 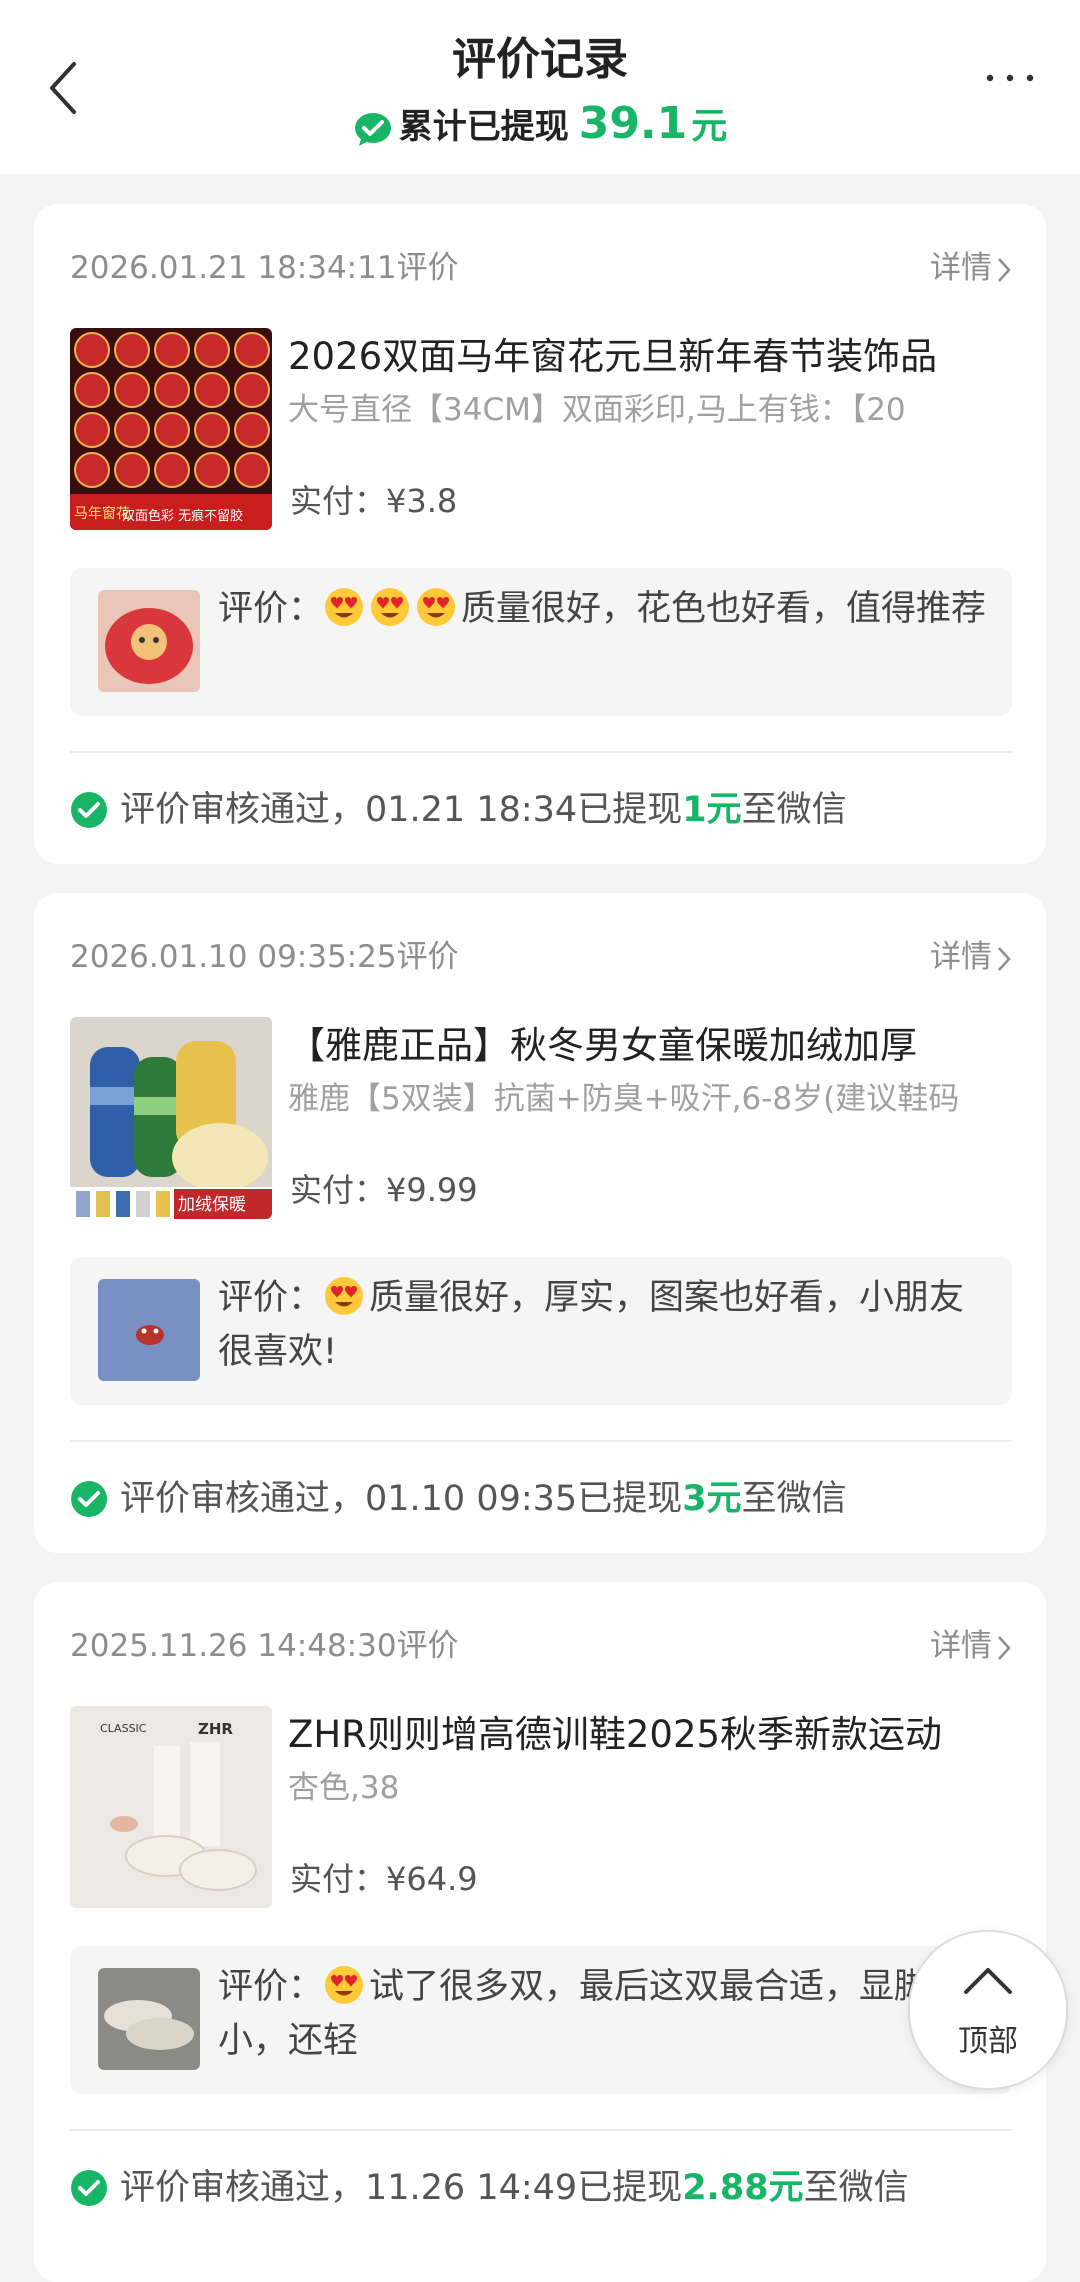 What do you see at coordinates (401, 810) in the screenshot?
I see `status-text: 评价审核通过，01.21 18:34已提现` at bounding box center [401, 810].